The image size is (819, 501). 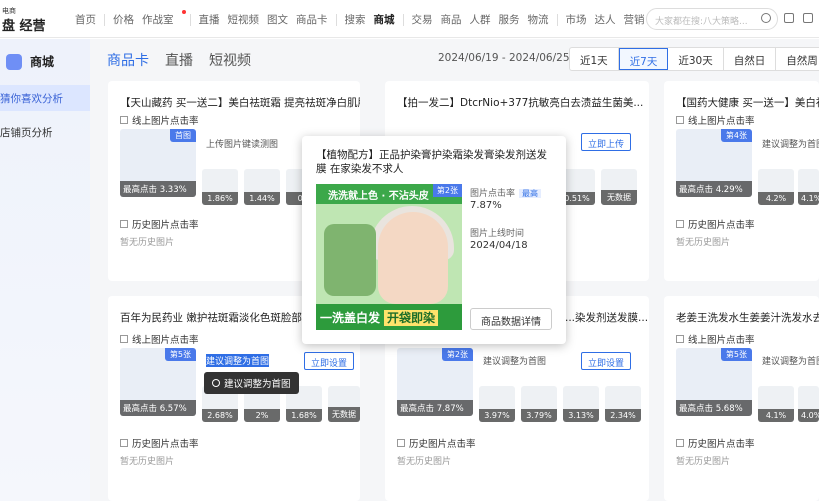 What do you see at coordinates (789, 18) in the screenshot?
I see `monitor-icon` at bounding box center [789, 18].